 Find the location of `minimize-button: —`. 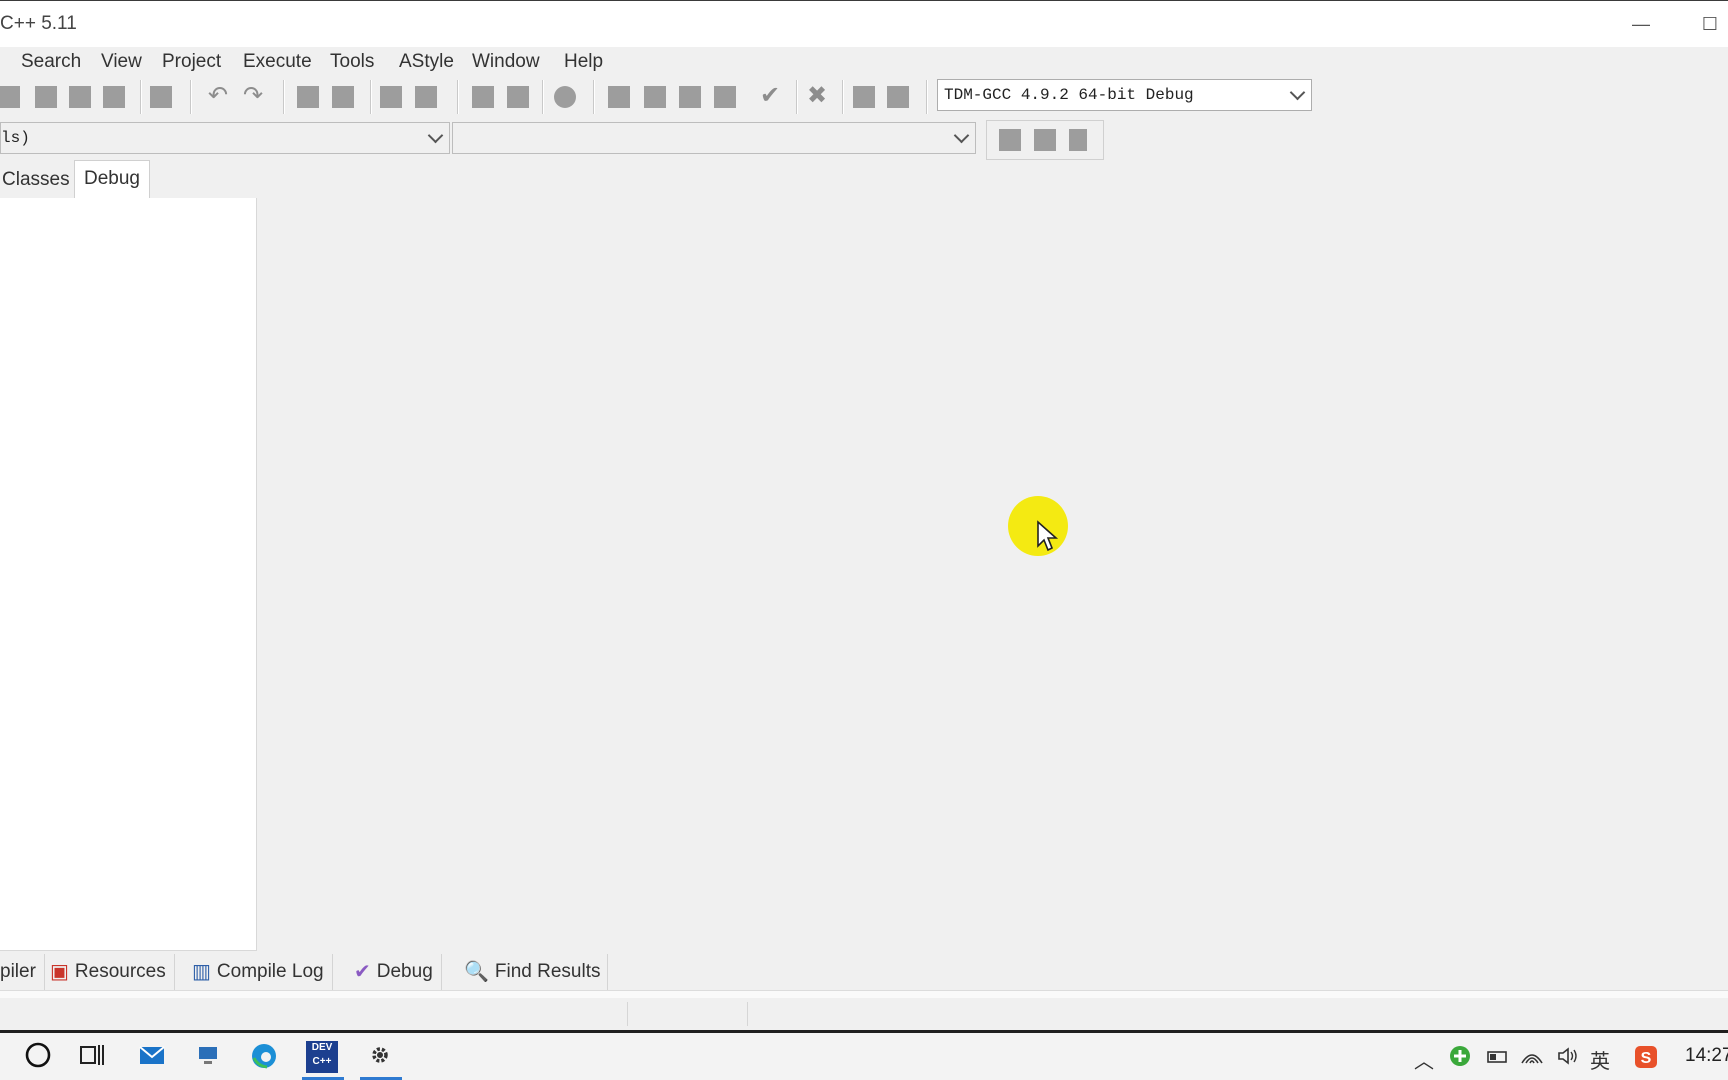

minimize-button: — is located at coordinates (1641, 24).